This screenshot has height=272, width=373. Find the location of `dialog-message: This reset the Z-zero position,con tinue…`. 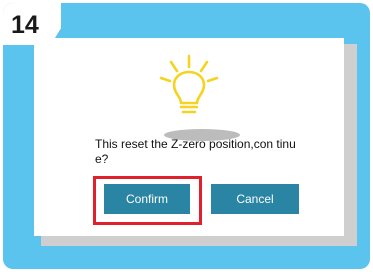

dialog-message: This reset the Z-zero position,con tinue… is located at coordinates (195, 151).